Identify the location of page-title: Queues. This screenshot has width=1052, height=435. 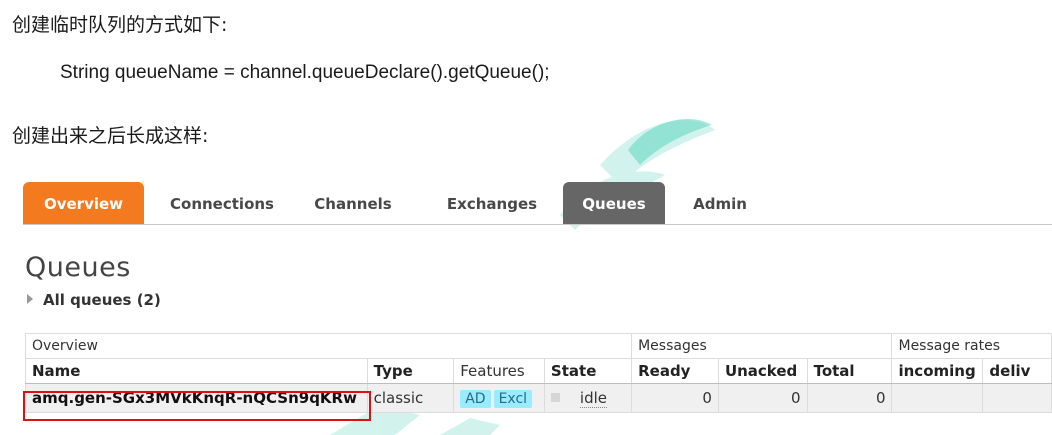
(78, 267).